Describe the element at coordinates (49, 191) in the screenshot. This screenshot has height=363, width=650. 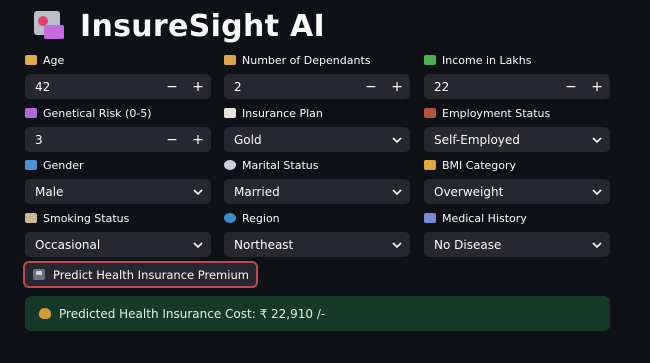
I see `gender-value: Male` at that location.